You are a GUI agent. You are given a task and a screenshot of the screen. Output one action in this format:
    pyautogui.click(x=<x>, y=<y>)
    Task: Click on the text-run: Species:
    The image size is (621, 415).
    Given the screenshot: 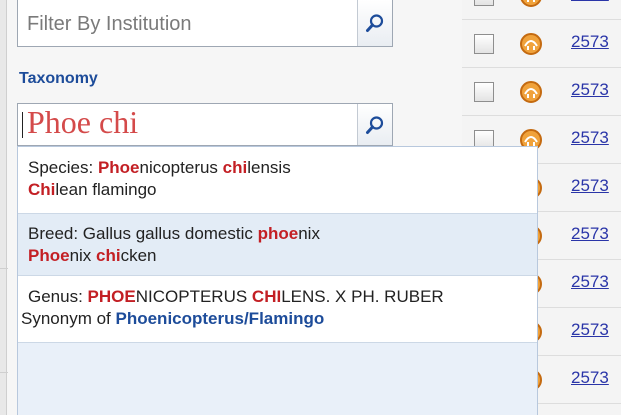 What is the action you would take?
    pyautogui.click(x=63, y=167)
    